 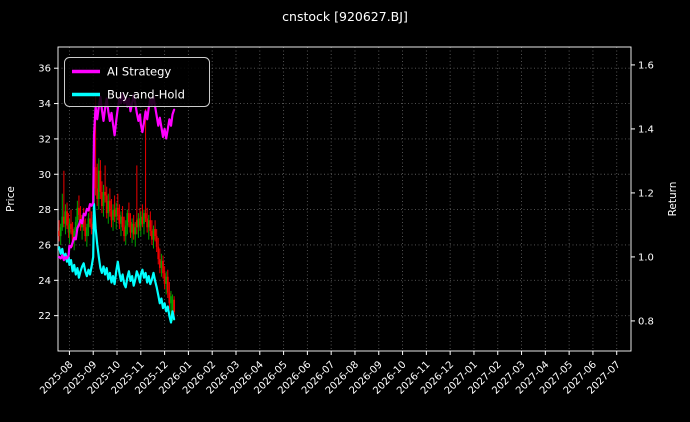 I want to click on right-tick-label: 1.6, so click(x=646, y=65).